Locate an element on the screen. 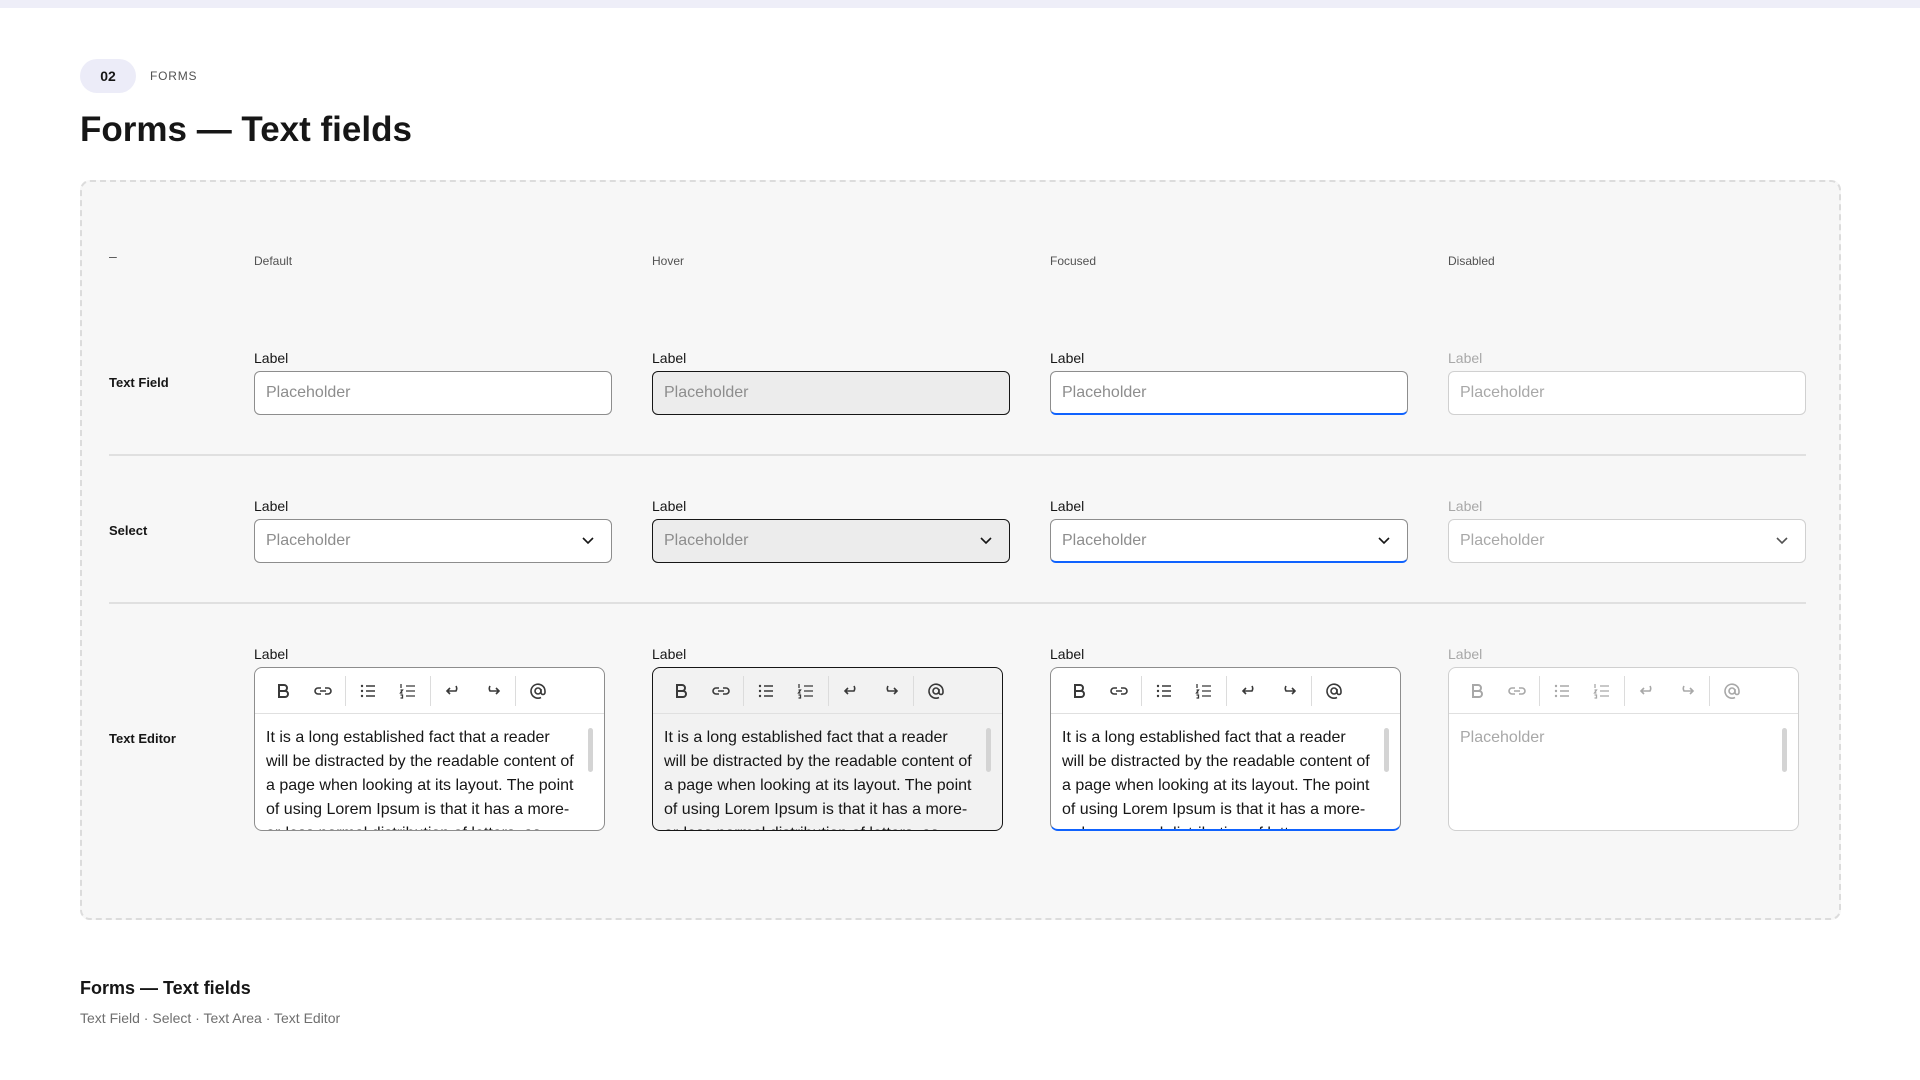  text-field-disabled: Placeholder is located at coordinates (1627, 393).